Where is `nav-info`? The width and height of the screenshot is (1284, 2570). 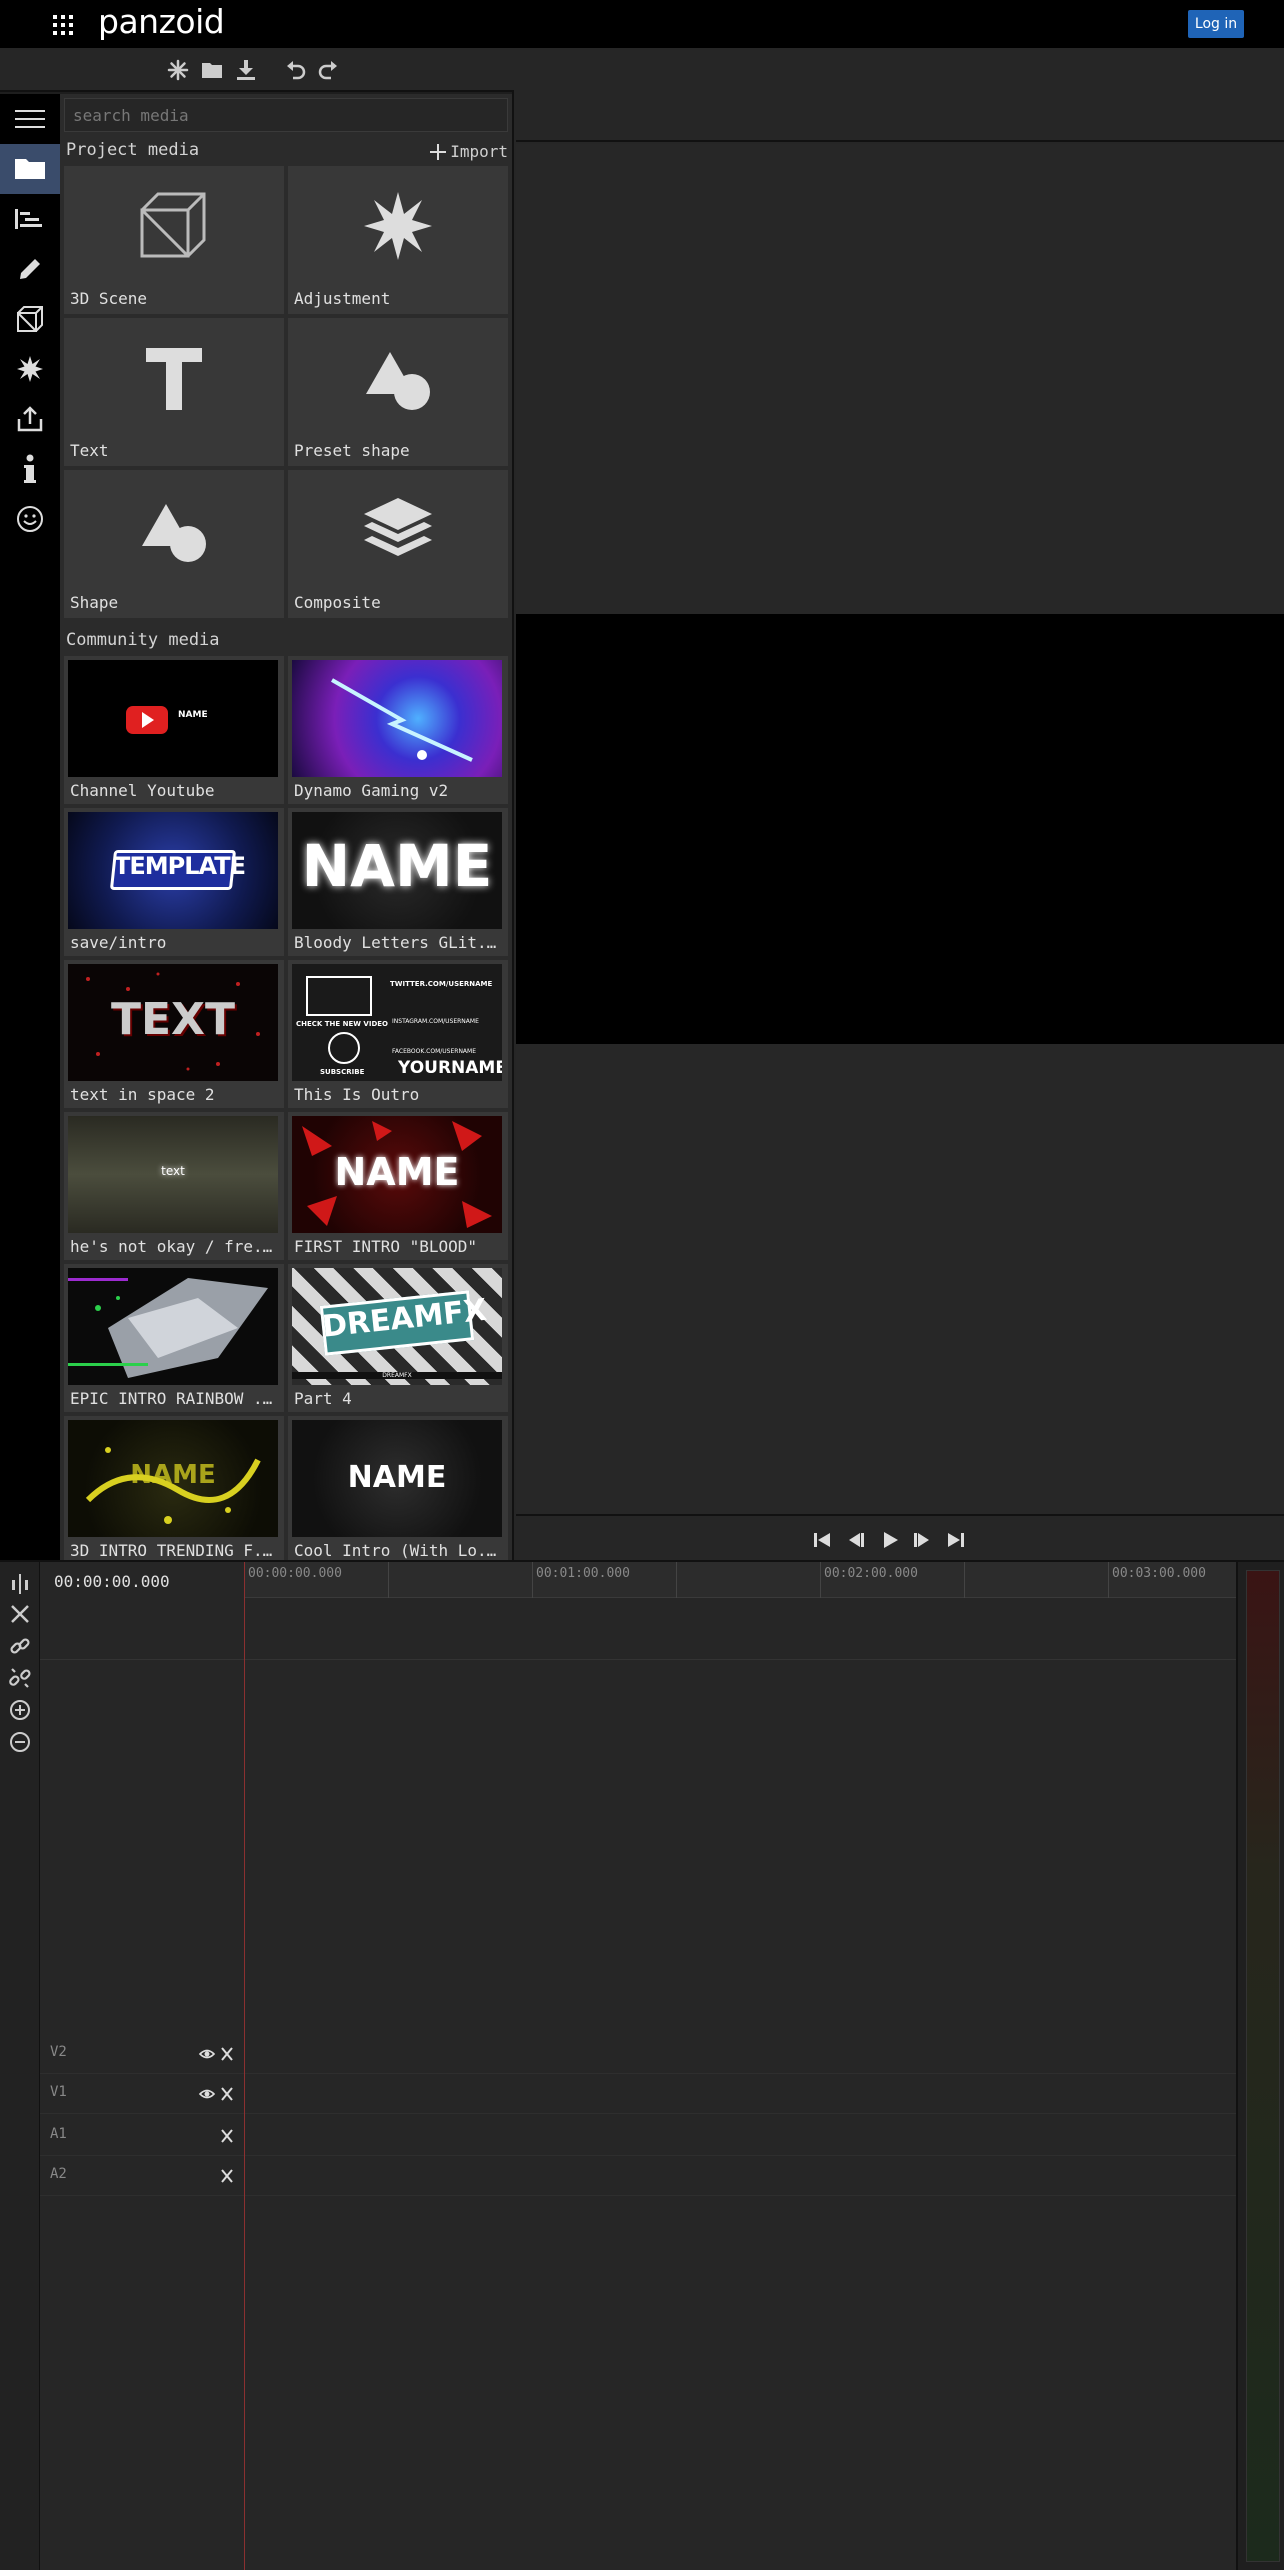 nav-info is located at coordinates (30, 469).